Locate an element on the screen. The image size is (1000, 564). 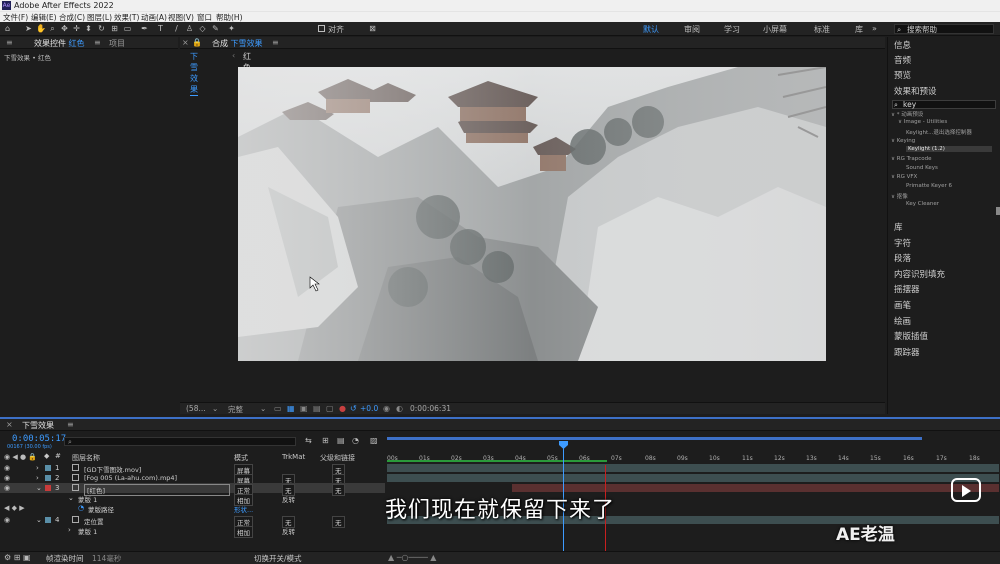
panel-paint: 绘画 is located at coordinates (902, 321).